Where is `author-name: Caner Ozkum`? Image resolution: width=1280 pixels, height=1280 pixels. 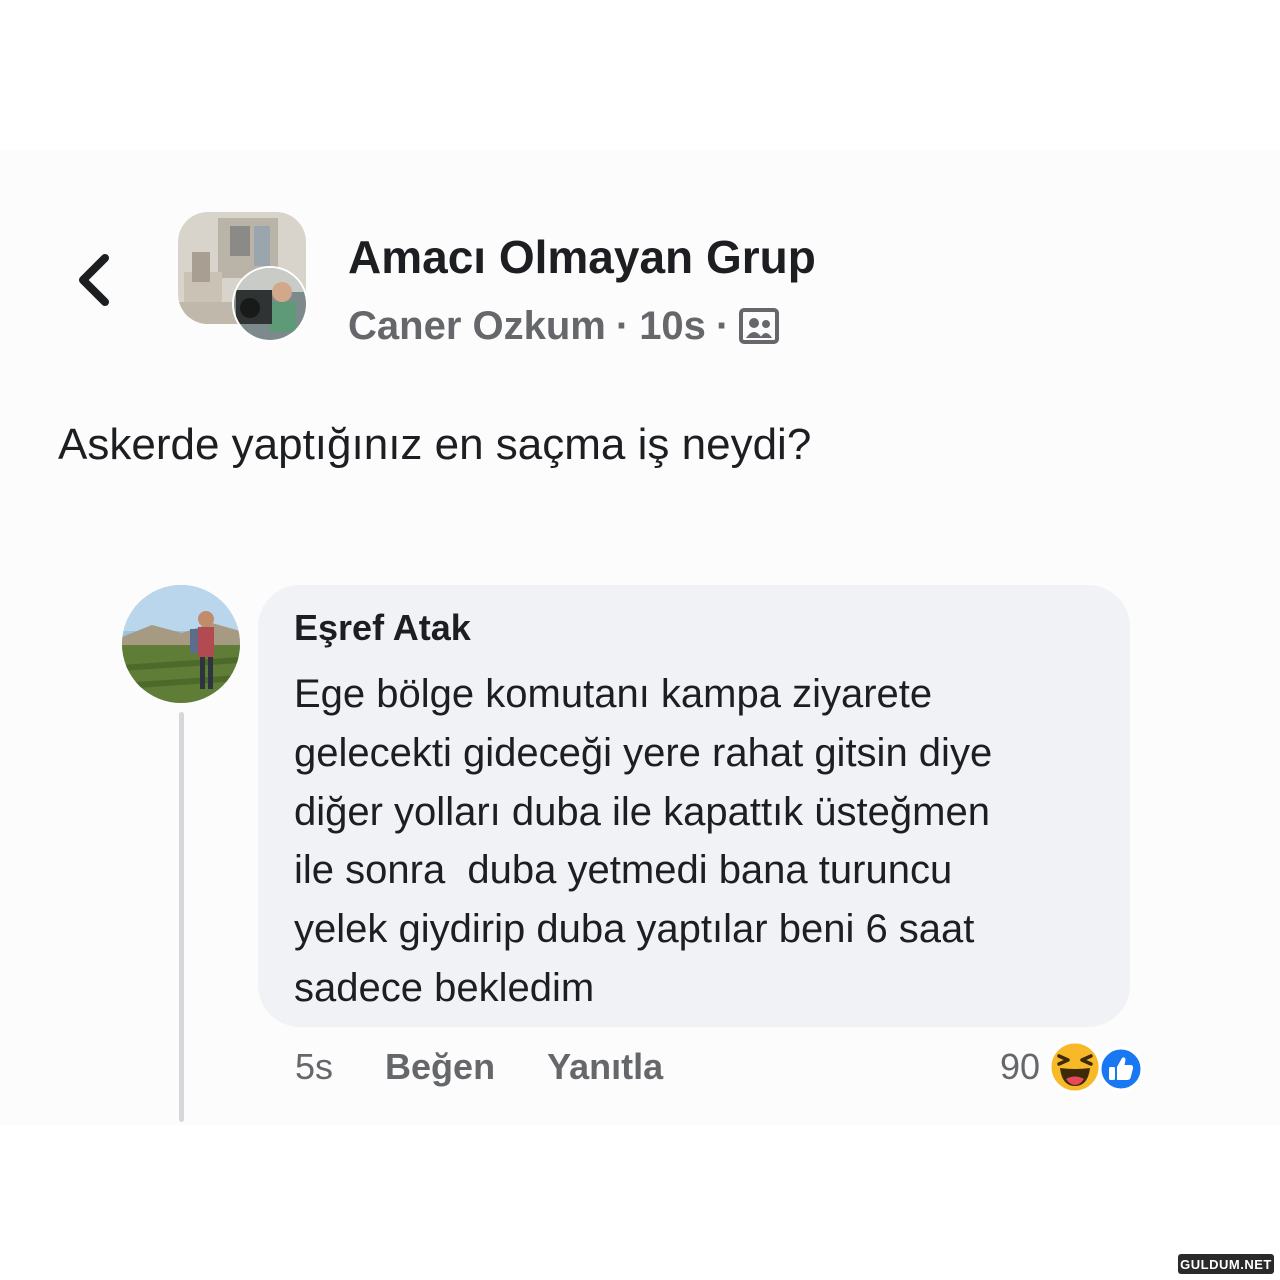 author-name: Caner Ozkum is located at coordinates (477, 326).